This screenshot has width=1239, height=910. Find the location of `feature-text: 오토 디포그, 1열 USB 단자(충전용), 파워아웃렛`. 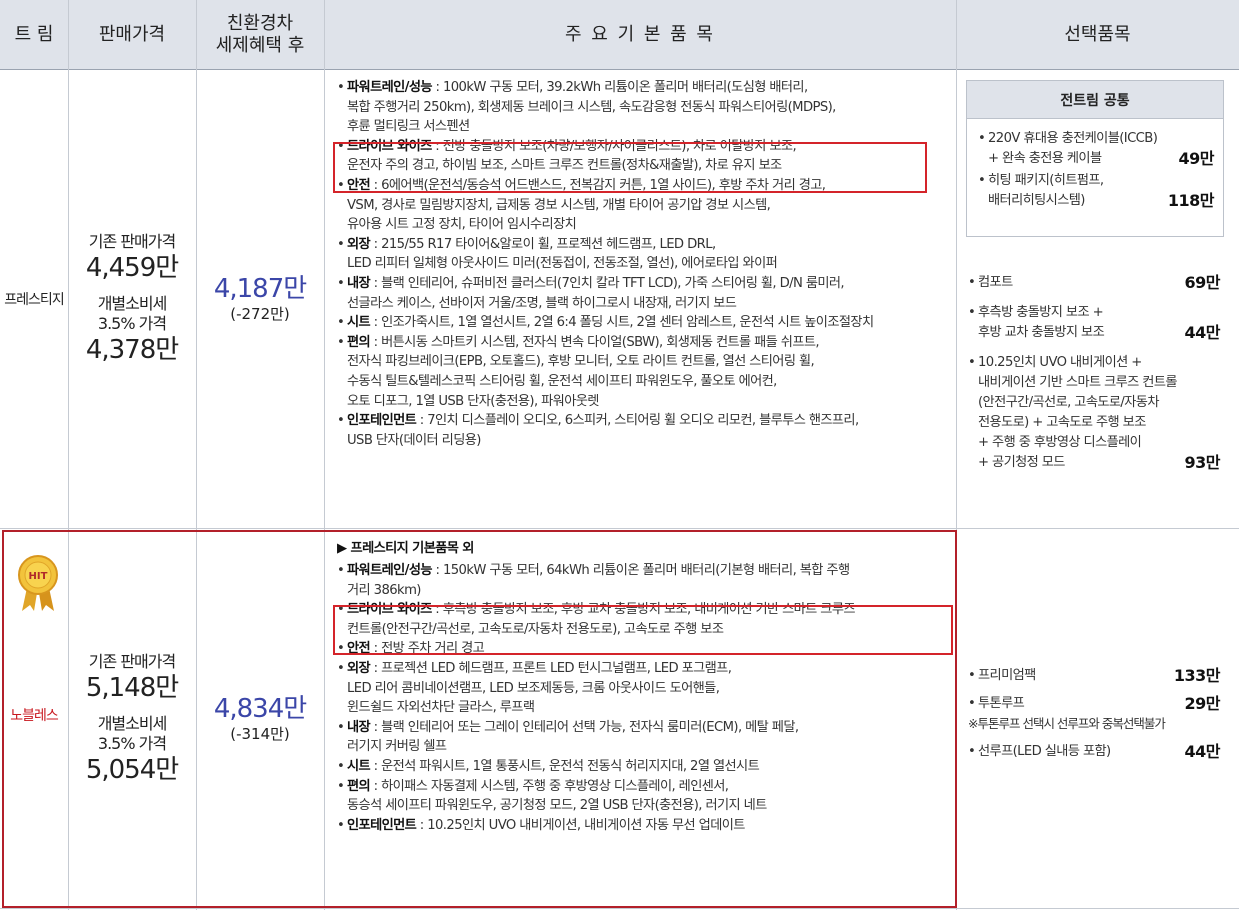

feature-text: 오토 디포그, 1열 USB 단자(충전용), 파워아웃렛 is located at coordinates (473, 401).